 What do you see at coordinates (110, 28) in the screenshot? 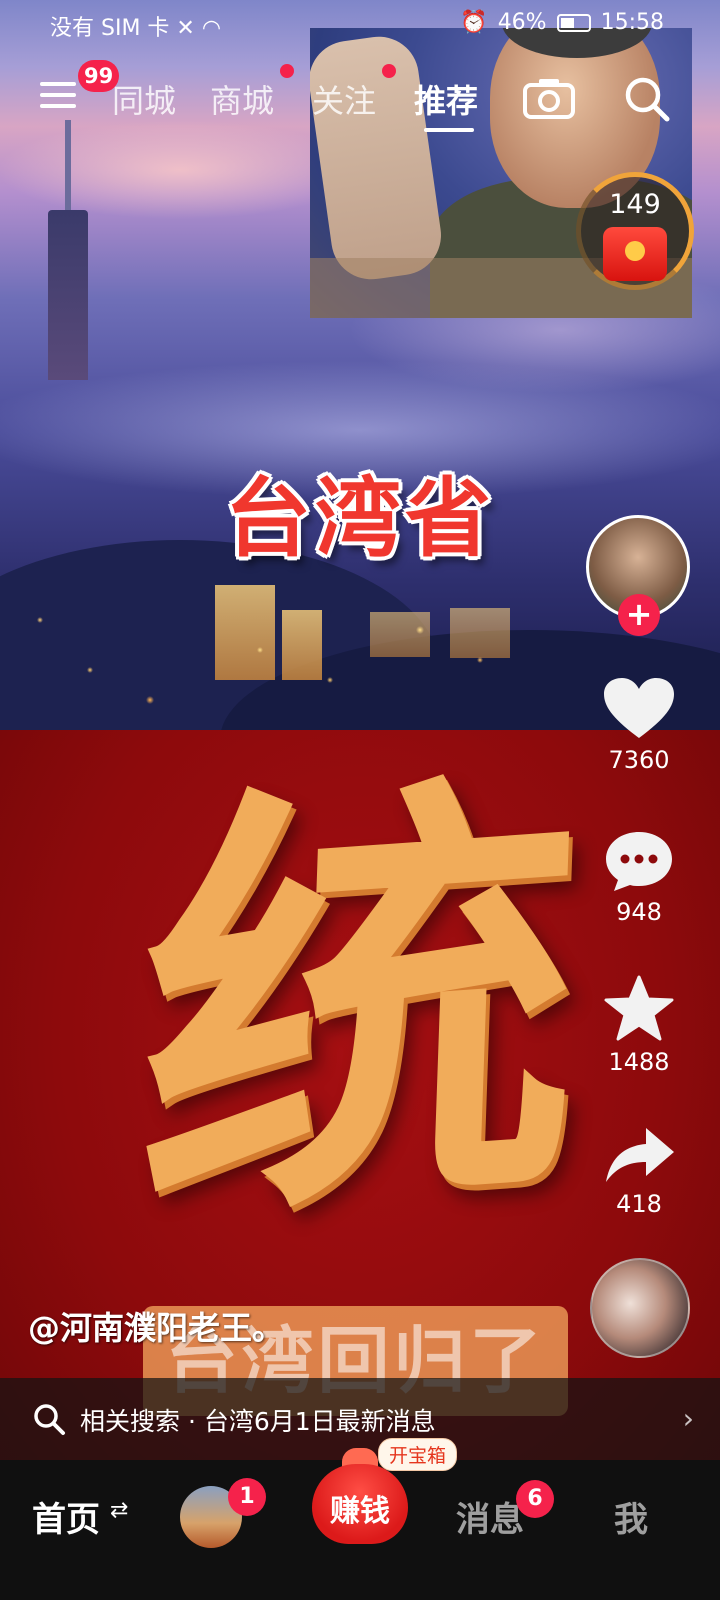
I see `carrier-text: 没有 SIM 卡` at bounding box center [110, 28].